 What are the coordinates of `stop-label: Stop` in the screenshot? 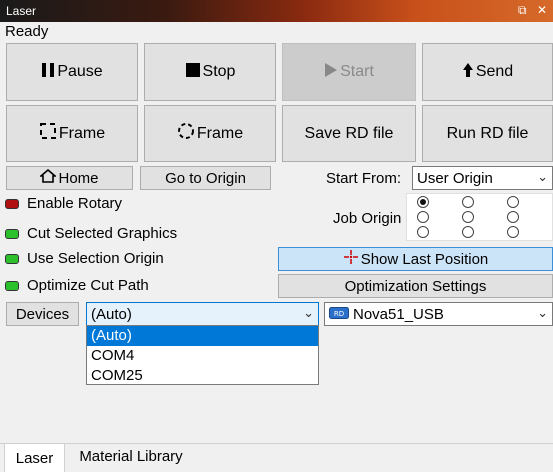 It's located at (219, 71).